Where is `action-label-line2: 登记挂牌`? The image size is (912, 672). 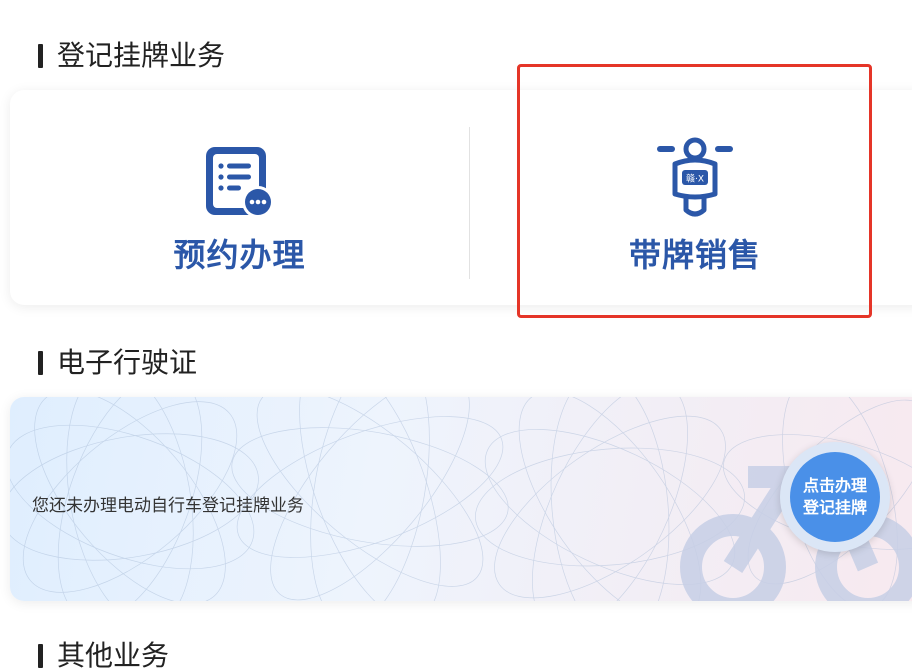 action-label-line2: 登记挂牌 is located at coordinates (834, 507).